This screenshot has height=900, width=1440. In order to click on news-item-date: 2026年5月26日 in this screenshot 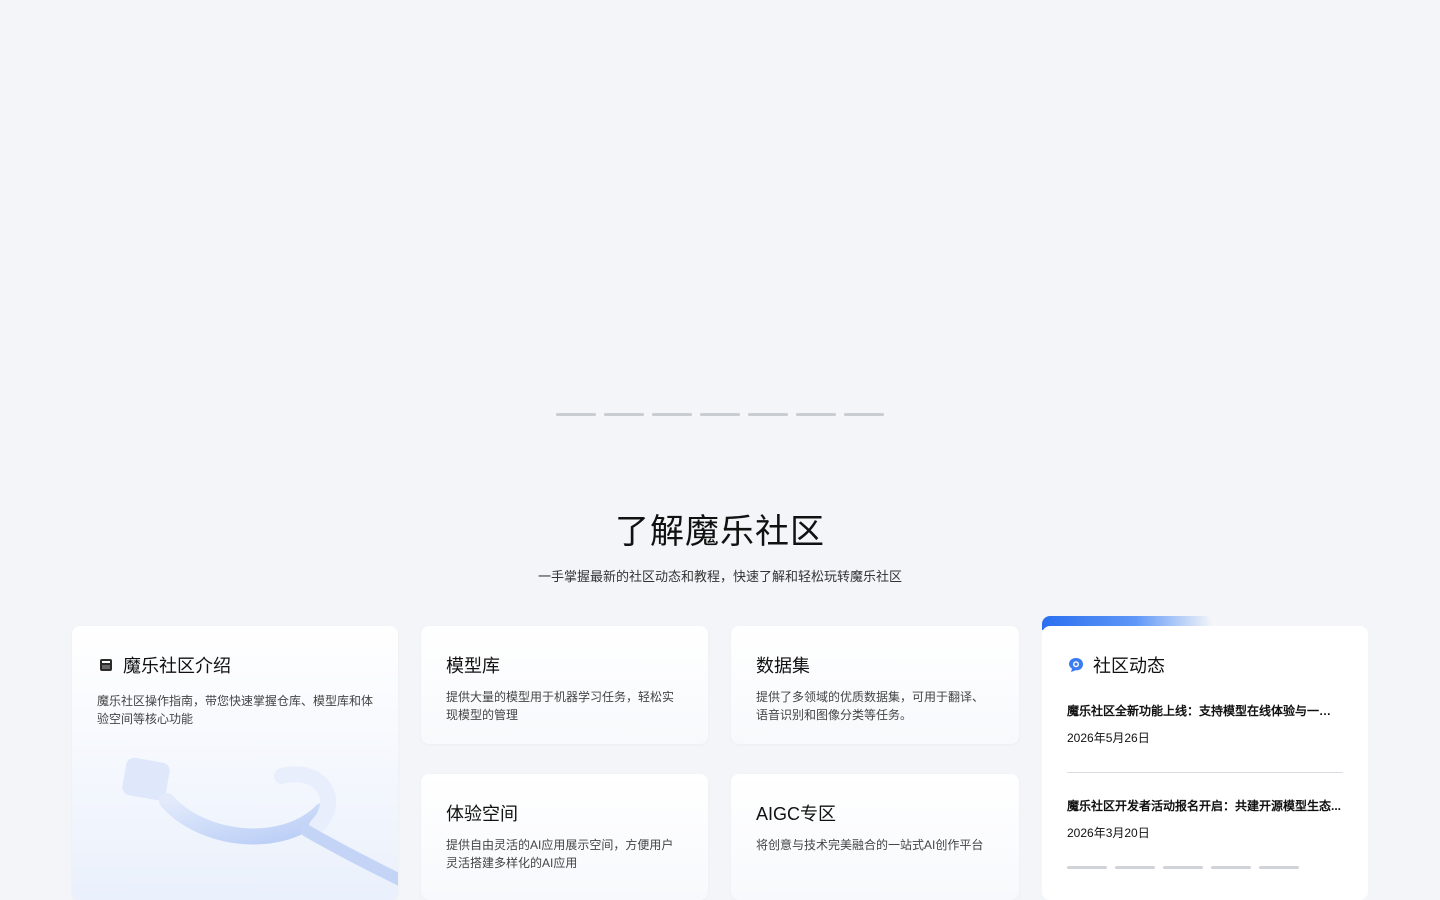, I will do `click(1108, 738)`.